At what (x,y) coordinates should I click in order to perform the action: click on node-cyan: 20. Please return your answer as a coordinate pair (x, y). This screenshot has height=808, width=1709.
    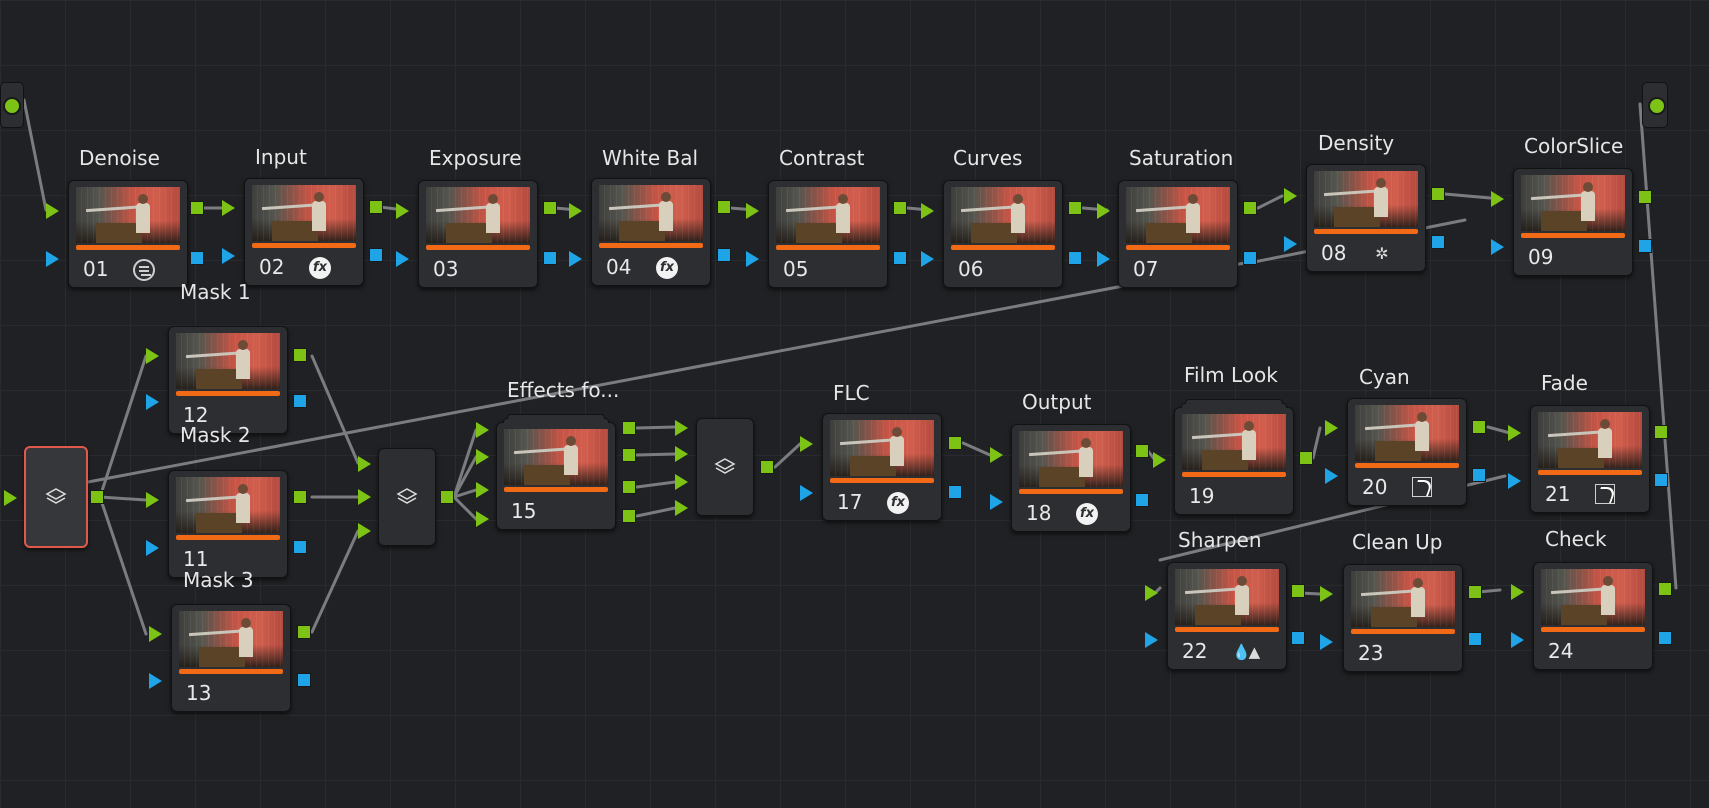
    Looking at the image, I should click on (1407, 452).